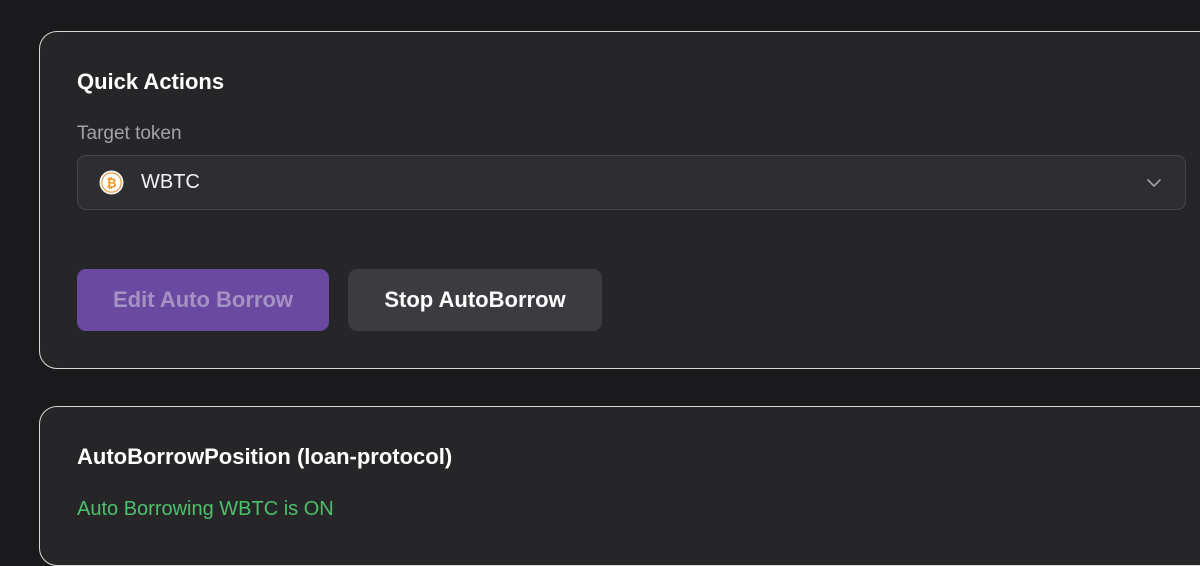  What do you see at coordinates (151, 81) in the screenshot?
I see `quick-actions-title: Quick Actions` at bounding box center [151, 81].